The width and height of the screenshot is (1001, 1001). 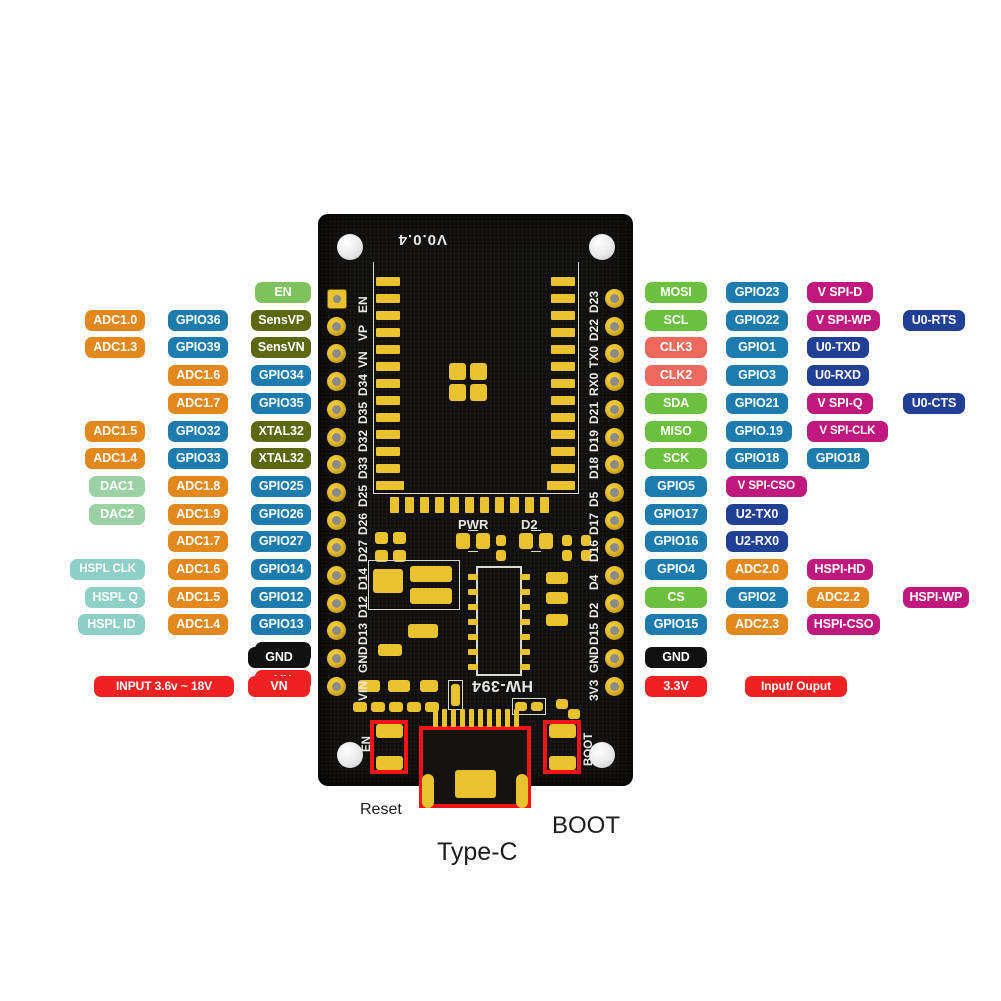 What do you see at coordinates (198, 320) in the screenshot?
I see `pin-label-badge: GPIO36` at bounding box center [198, 320].